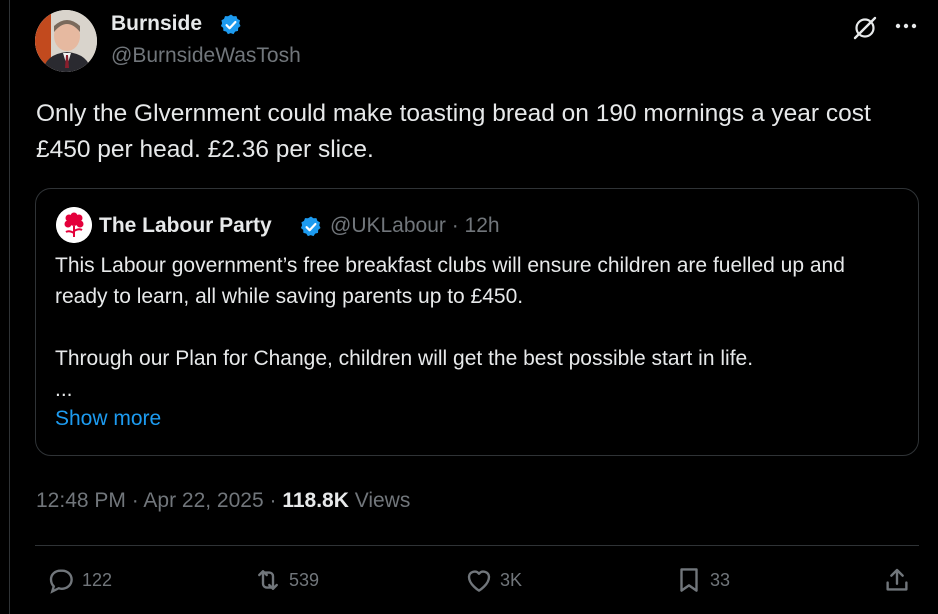 This screenshot has height=614, width=938. Describe the element at coordinates (97, 579) in the screenshot. I see `reply-count: 122` at that location.